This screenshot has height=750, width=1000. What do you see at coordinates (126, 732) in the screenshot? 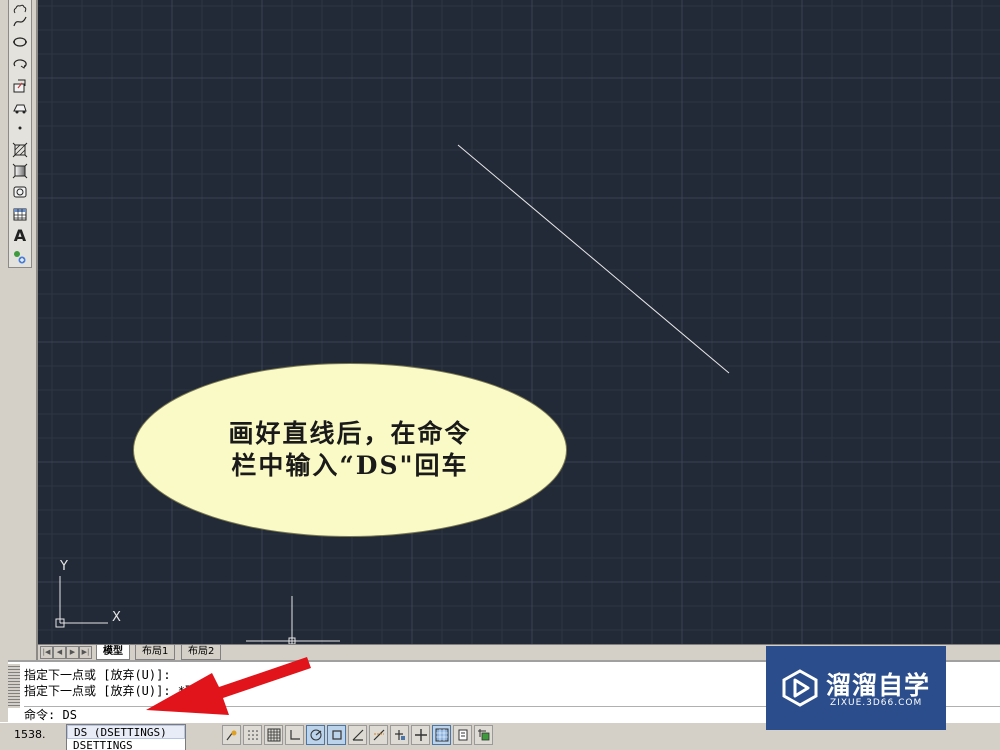
I see `autocomplete-option-ds: DS (DSETTINGS)` at bounding box center [126, 732].